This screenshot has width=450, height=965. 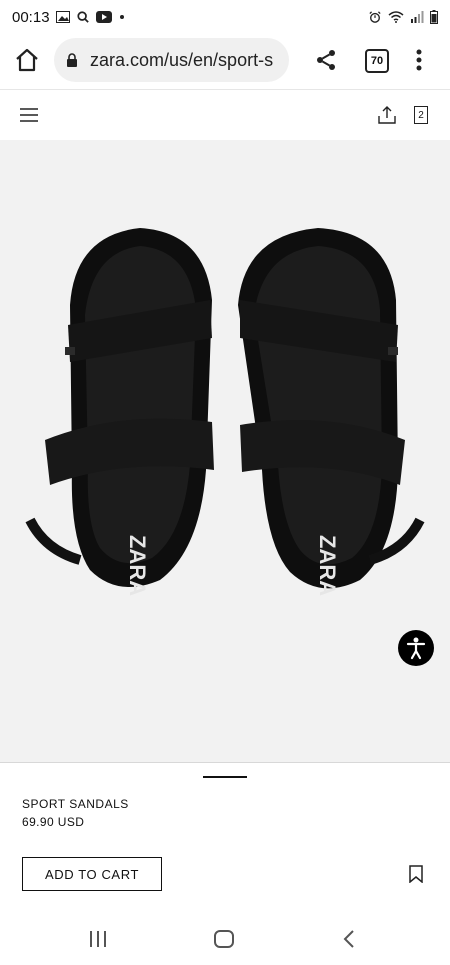 I want to click on status-right, so click(x=403, y=17).